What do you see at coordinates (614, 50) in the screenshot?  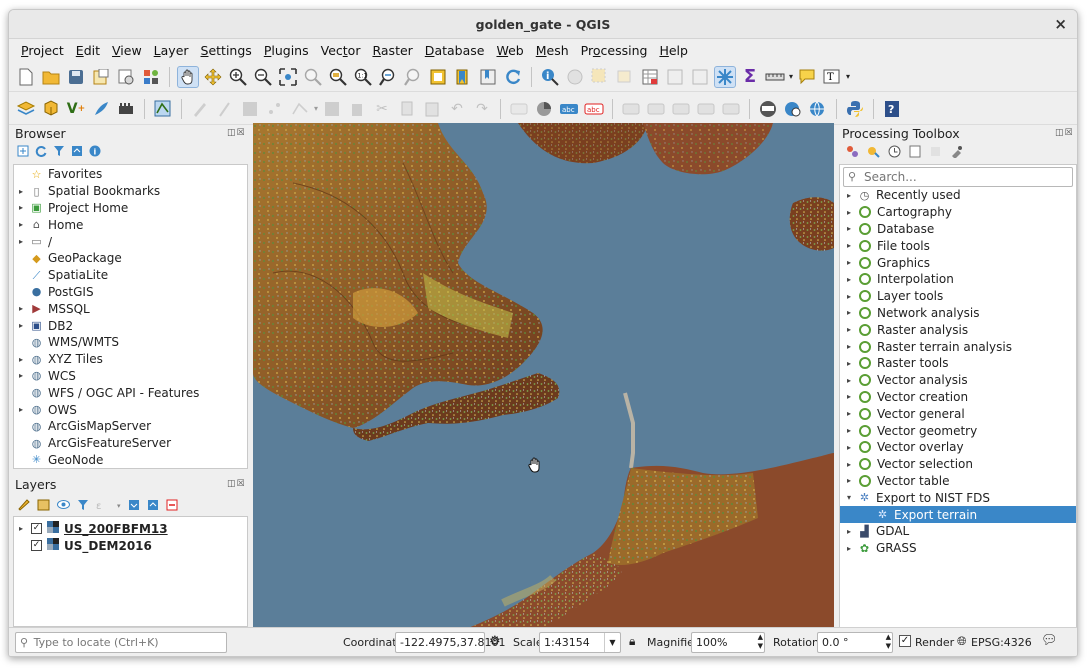 I see `menu-processing: Processing` at bounding box center [614, 50].